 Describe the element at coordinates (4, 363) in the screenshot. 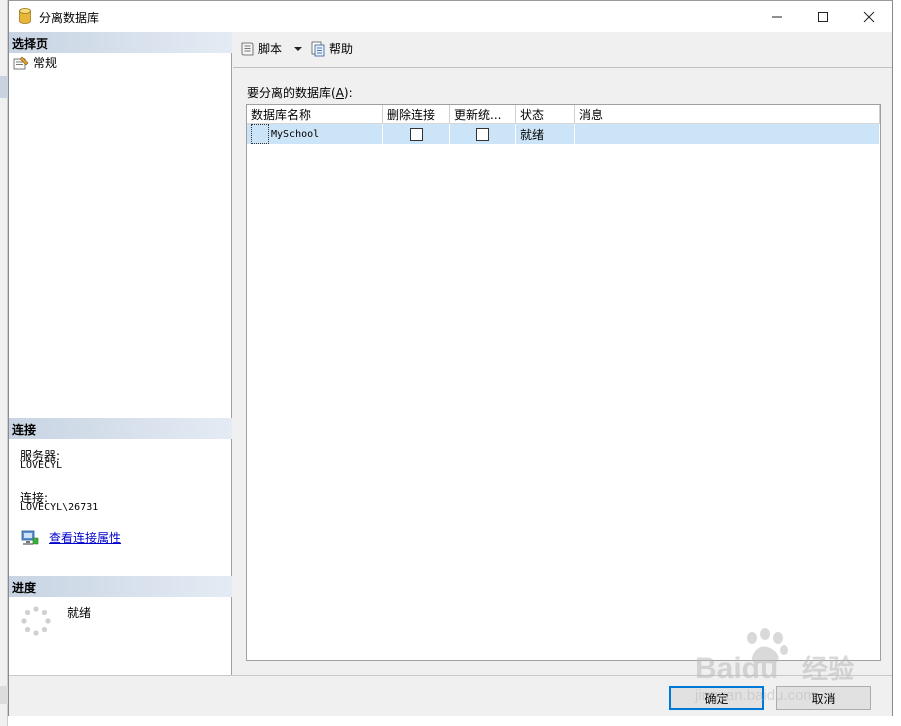

I see `background-window-edge` at that location.